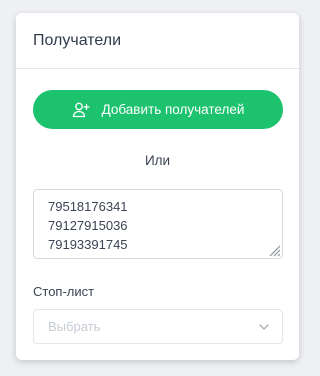  I want to click on phone-number-line: 79127915036, so click(88, 225).